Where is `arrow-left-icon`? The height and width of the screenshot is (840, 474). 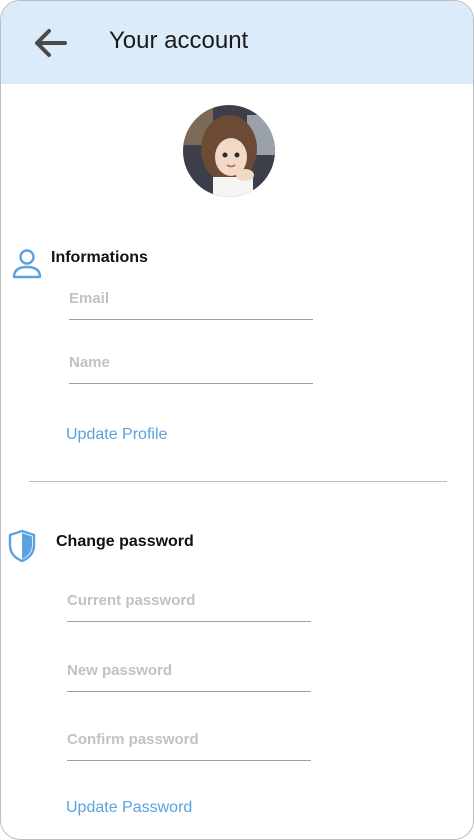 arrow-left-icon is located at coordinates (51, 43).